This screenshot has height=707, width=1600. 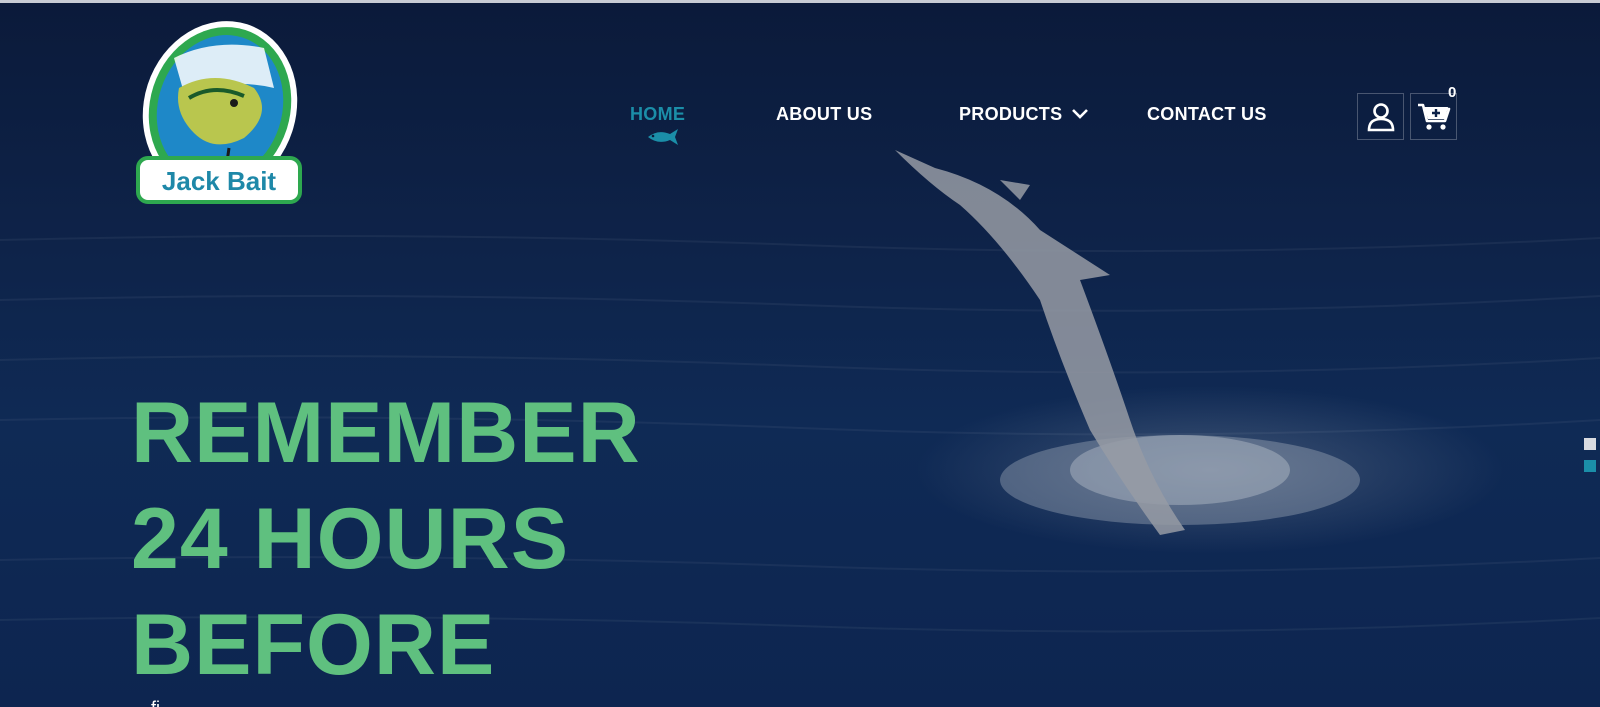 I want to click on cart-count-badge: 0, so click(x=1452, y=92).